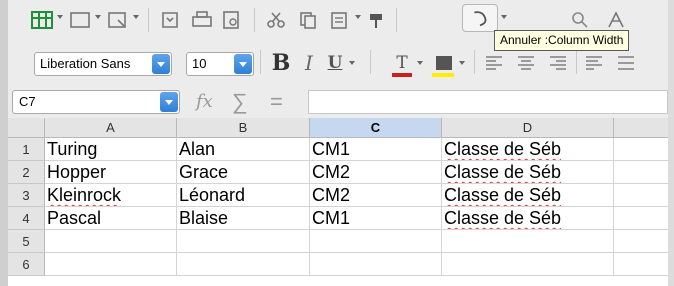  Describe the element at coordinates (276, 102) in the screenshot. I see `formula-icon: =` at that location.